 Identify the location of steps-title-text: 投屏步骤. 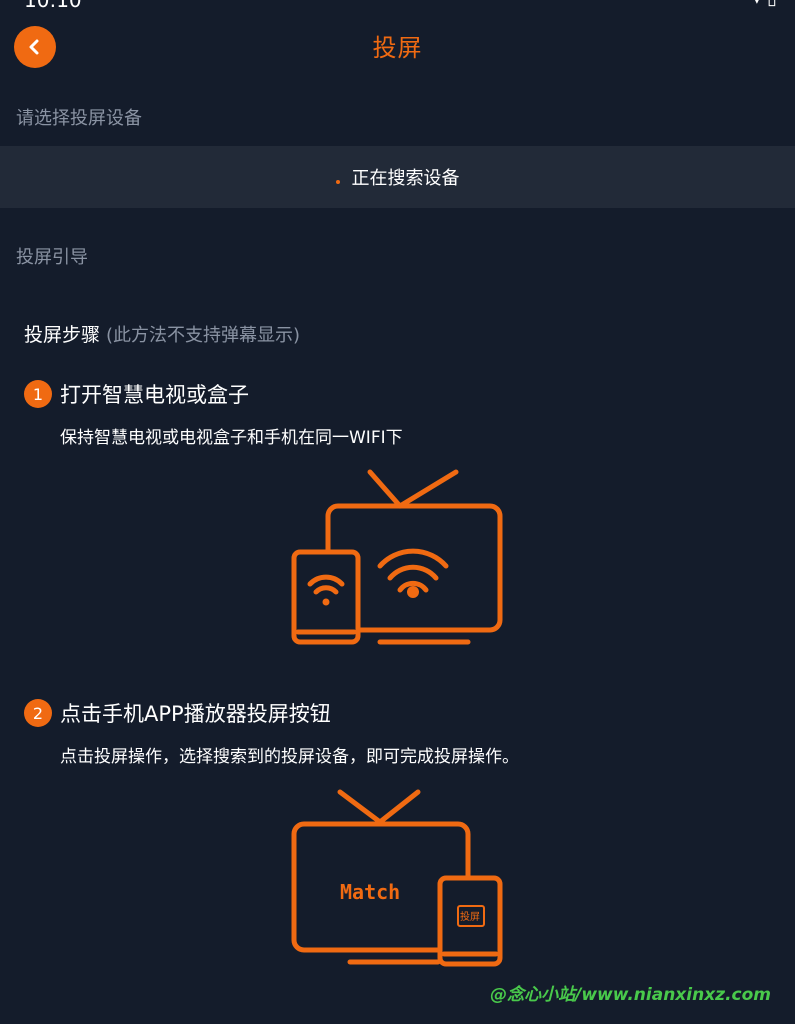
(62, 335).